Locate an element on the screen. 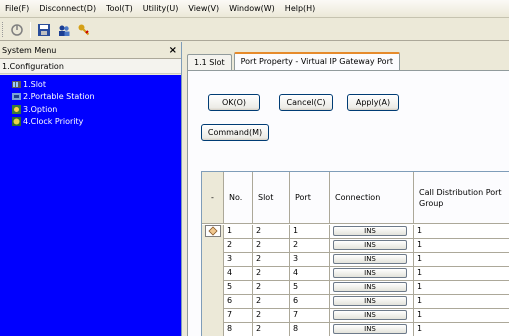  key-icon is located at coordinates (84, 30).